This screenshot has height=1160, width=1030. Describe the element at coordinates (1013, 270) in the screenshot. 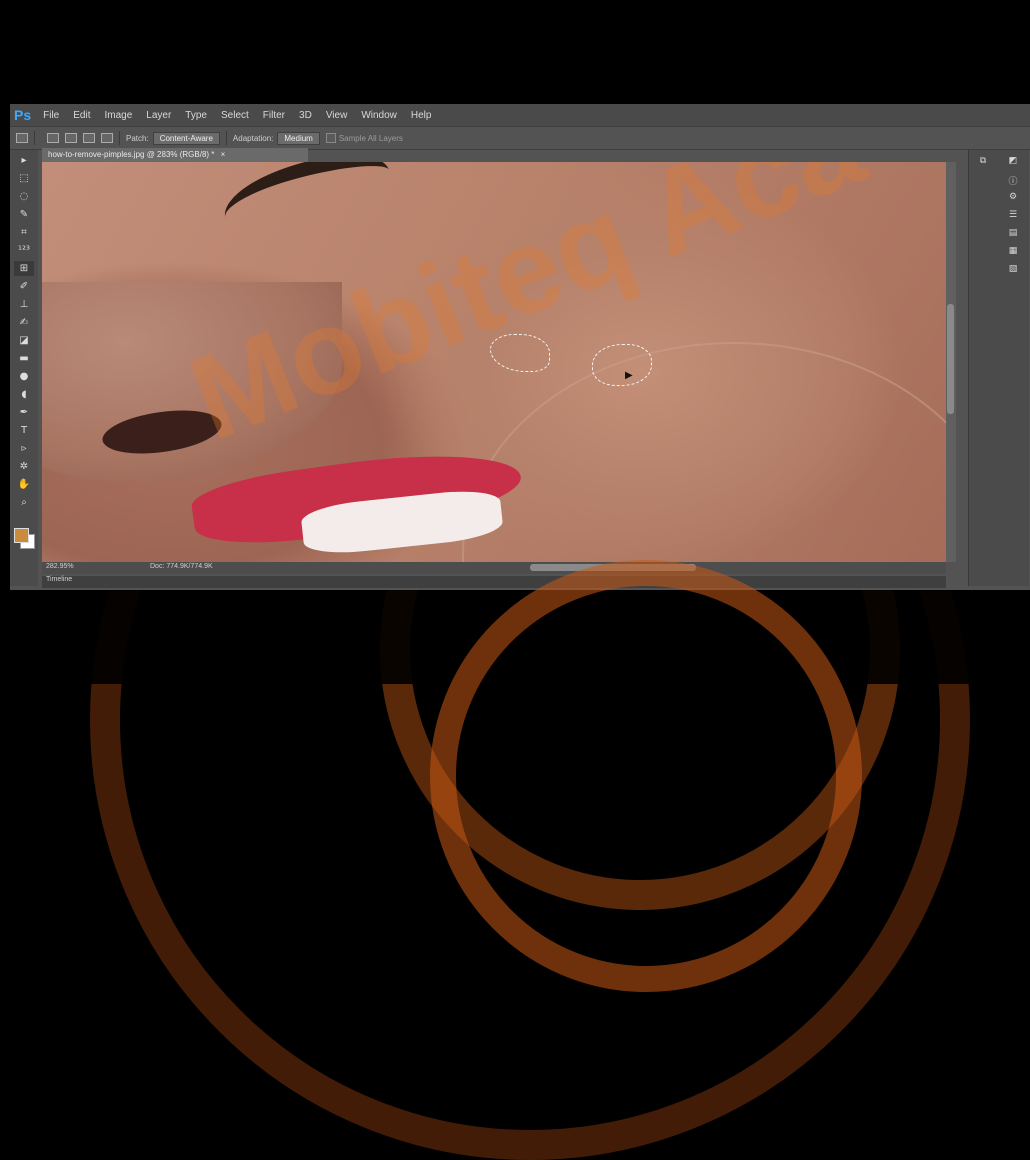

I see `paths-panel-icon: ▧` at that location.